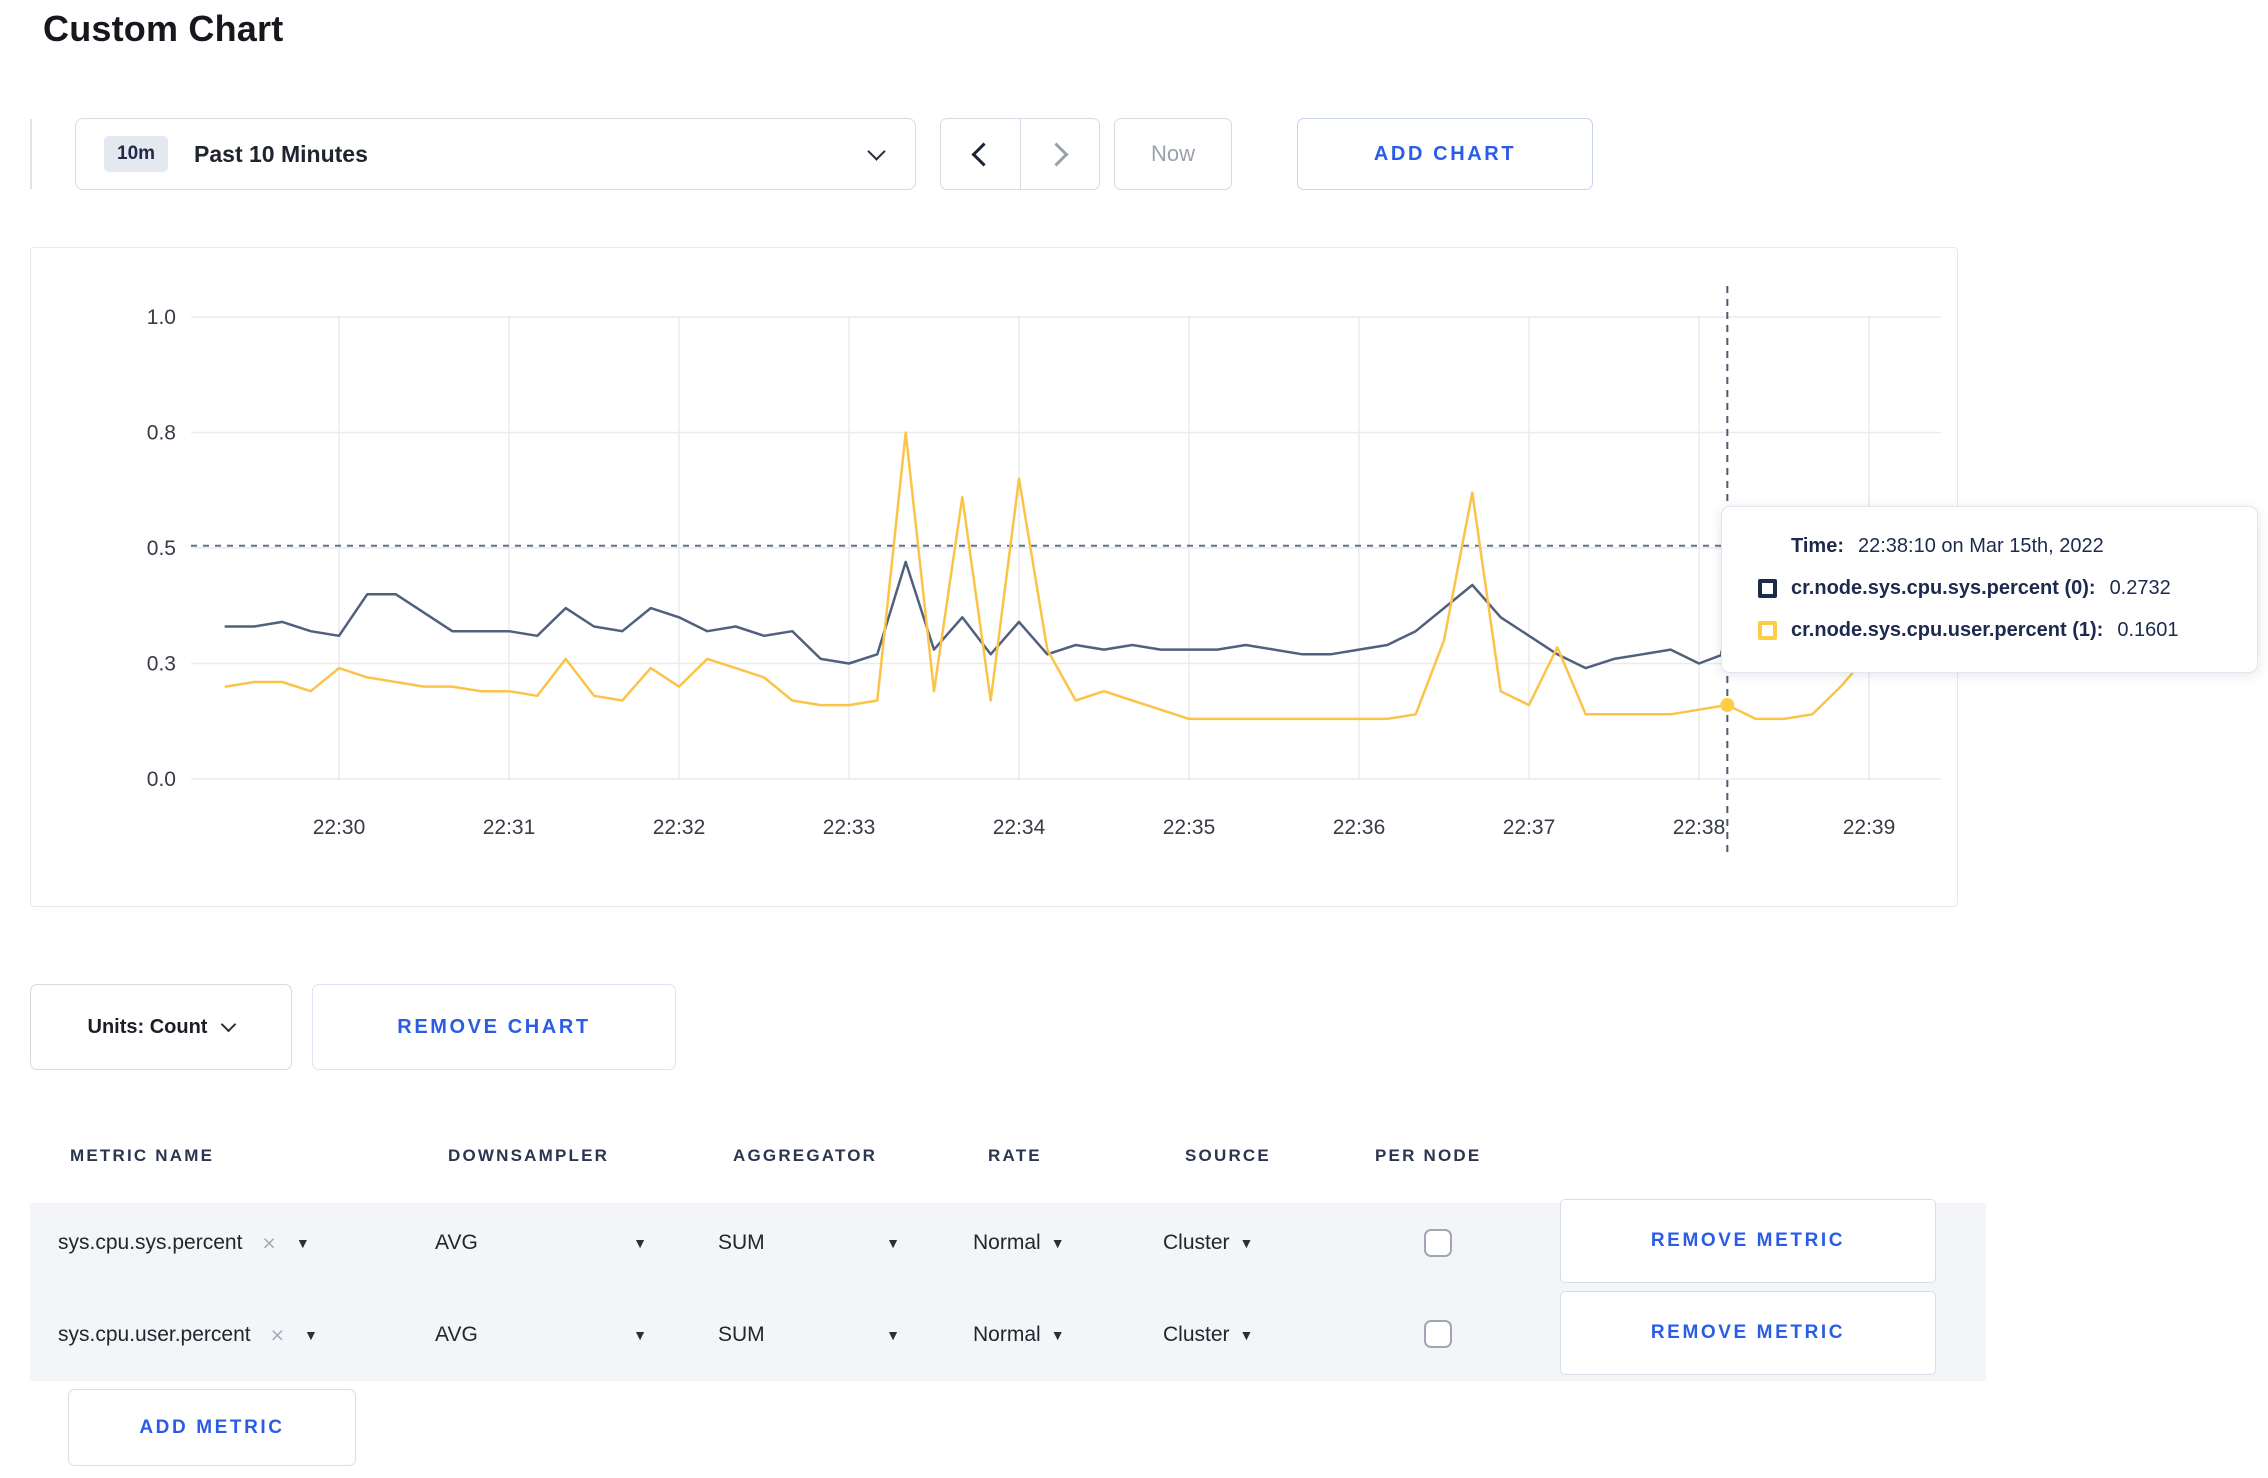 The width and height of the screenshot is (2268, 1478). I want to click on page-title: Custom Chart, so click(163, 28).